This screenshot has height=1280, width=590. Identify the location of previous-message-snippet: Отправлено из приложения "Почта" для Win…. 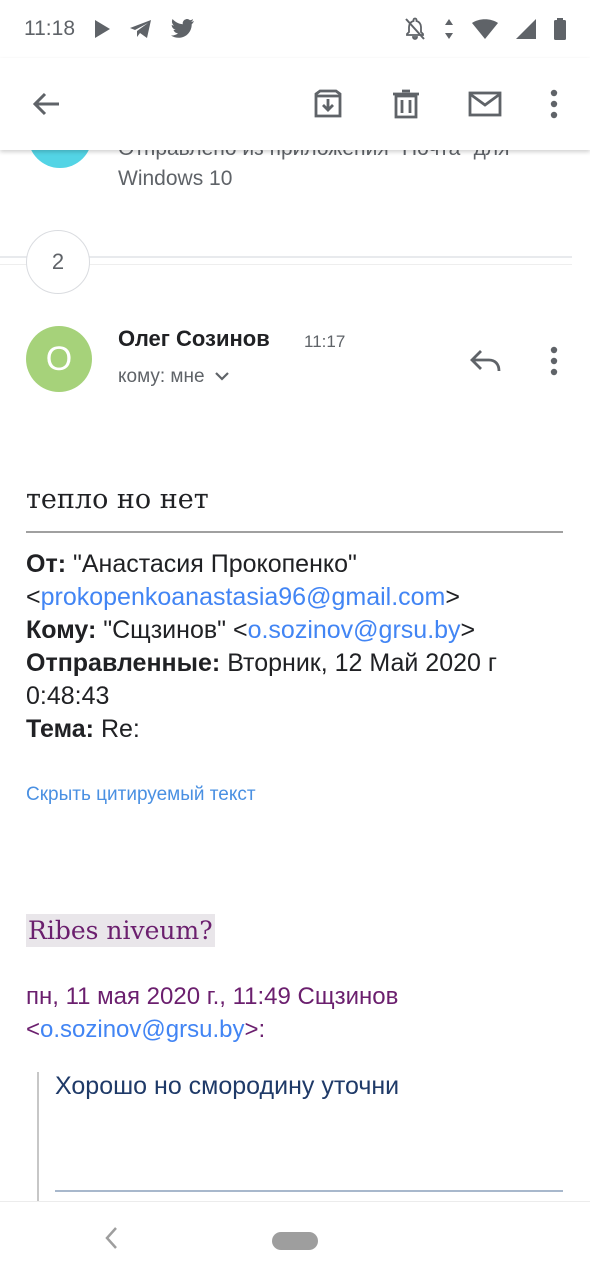
(314, 172).